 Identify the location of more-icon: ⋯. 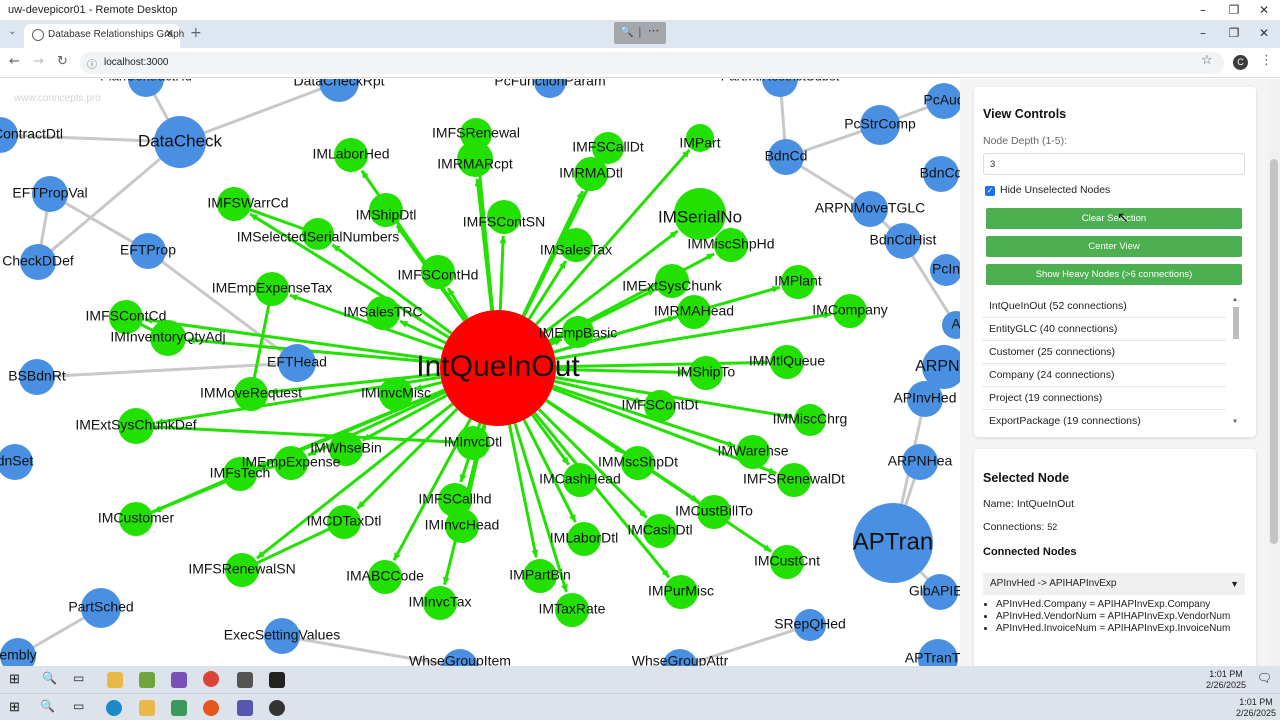
(653, 30).